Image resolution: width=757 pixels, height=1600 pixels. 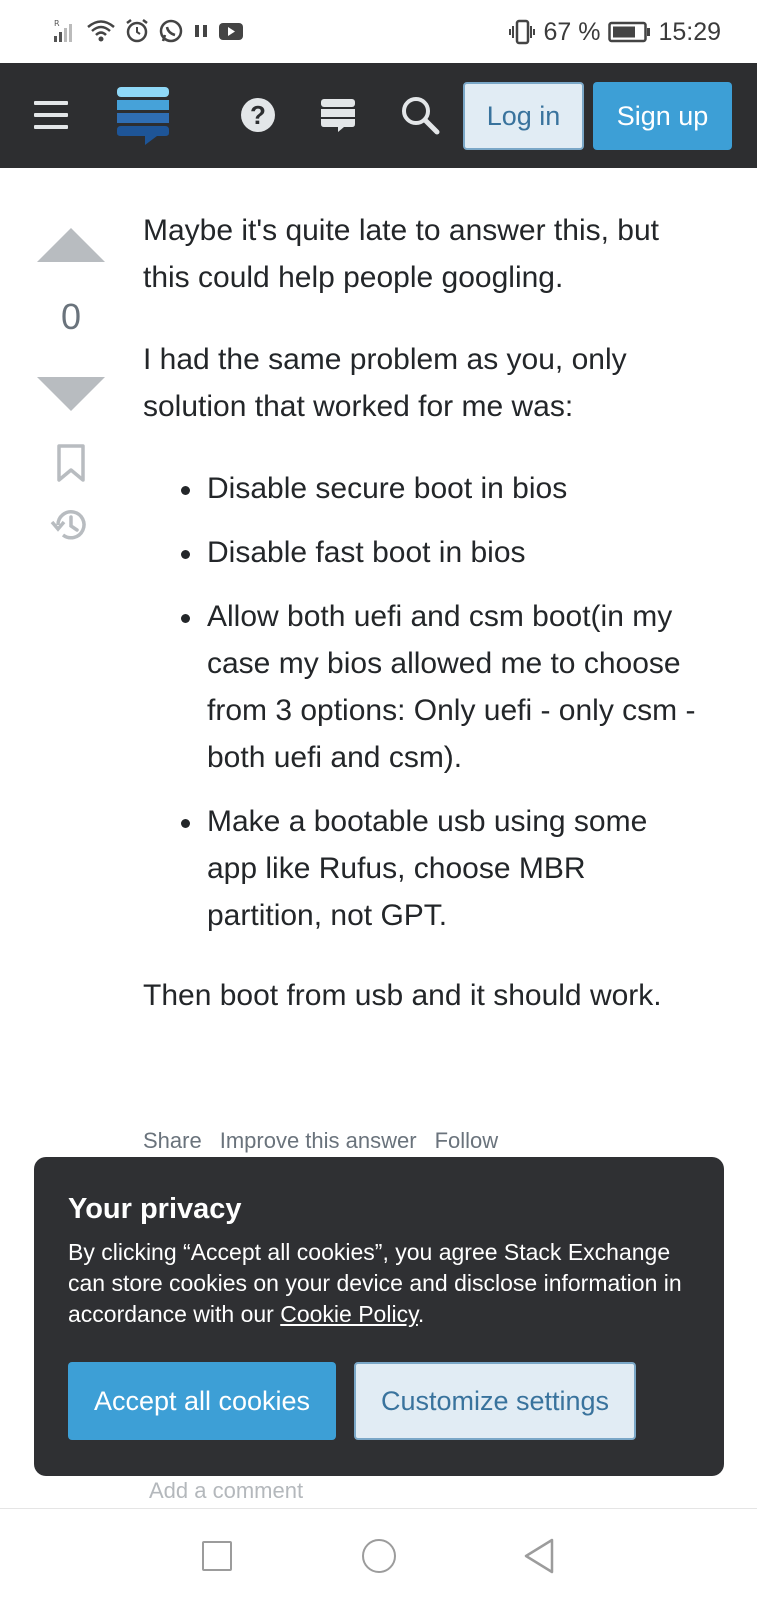 I want to click on battery-icon, so click(x=629, y=32).